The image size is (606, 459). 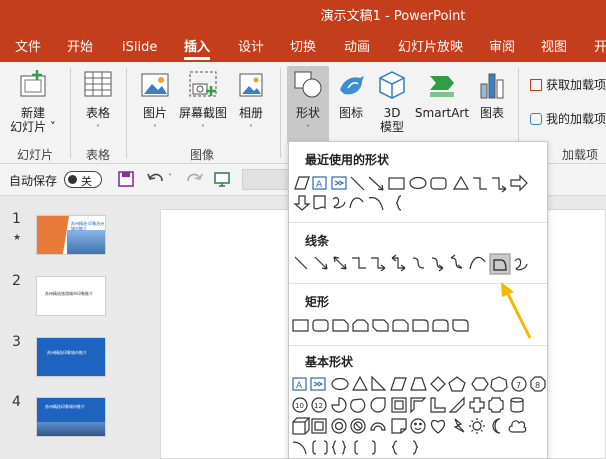 What do you see at coordinates (83, 179) in the screenshot?
I see `autosave-toggle: 关` at bounding box center [83, 179].